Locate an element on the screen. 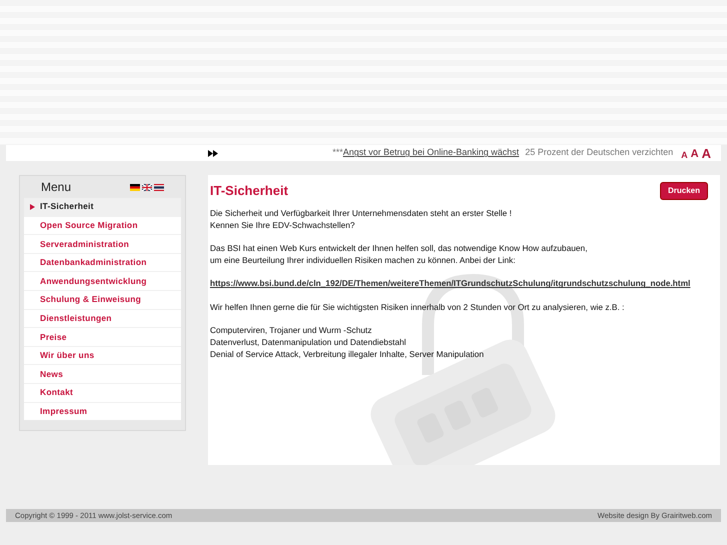 This screenshot has height=545, width=727. thai-flag-icon is located at coordinates (159, 187).